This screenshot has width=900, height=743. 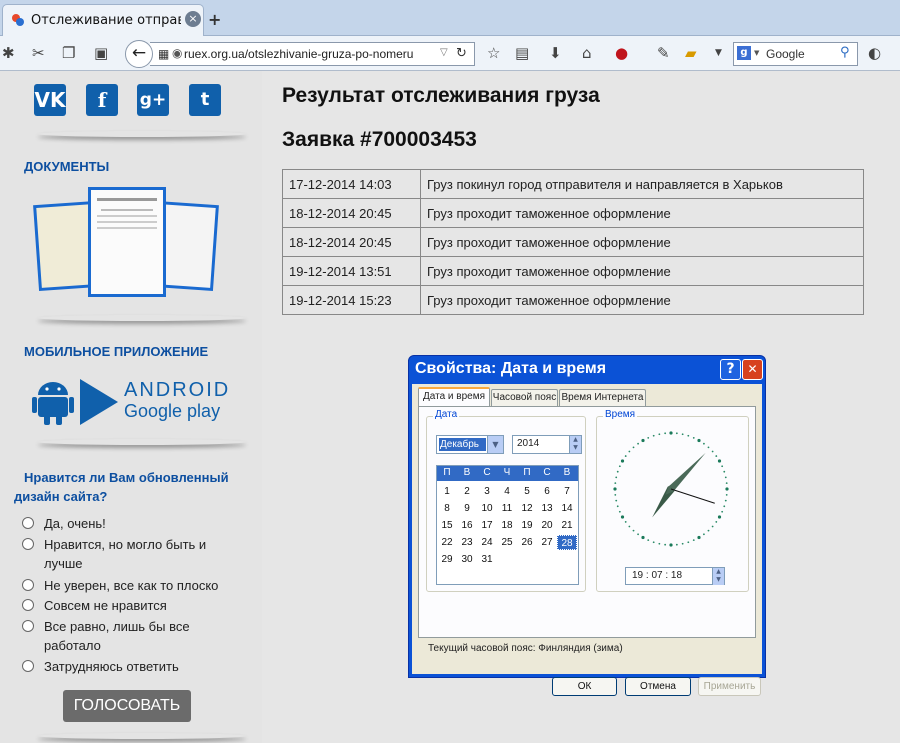 I want to click on twitter-icon: t, so click(x=205, y=100).